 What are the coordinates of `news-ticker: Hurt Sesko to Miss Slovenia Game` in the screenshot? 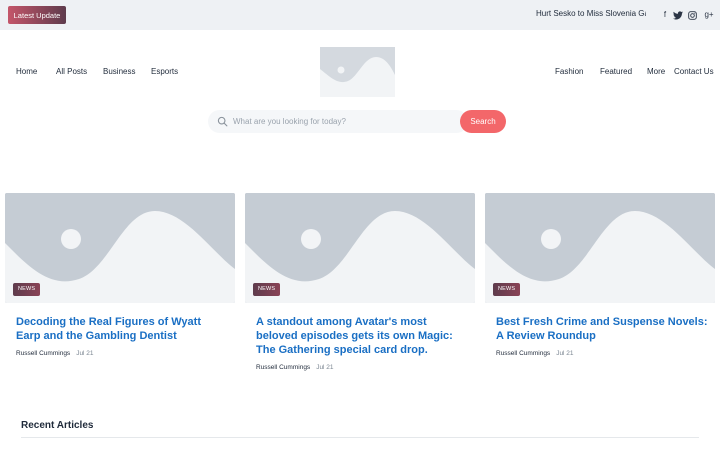 It's located at (591, 15).